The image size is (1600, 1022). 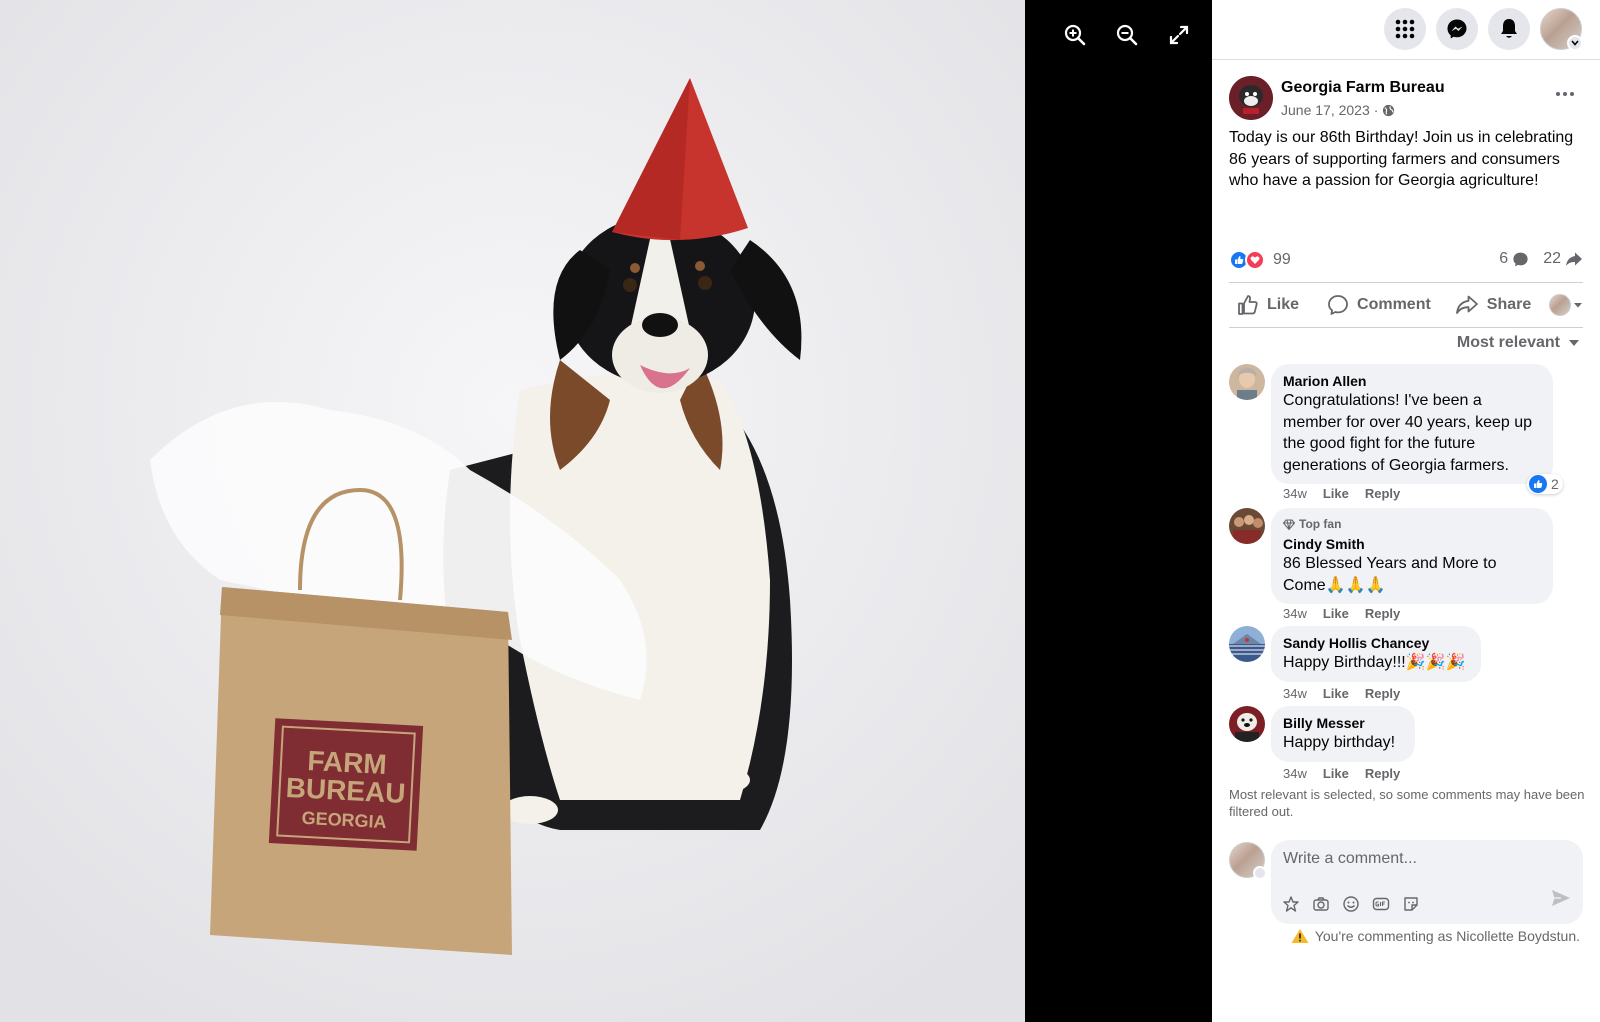 I want to click on comment-button: Comment, so click(x=1379, y=305).